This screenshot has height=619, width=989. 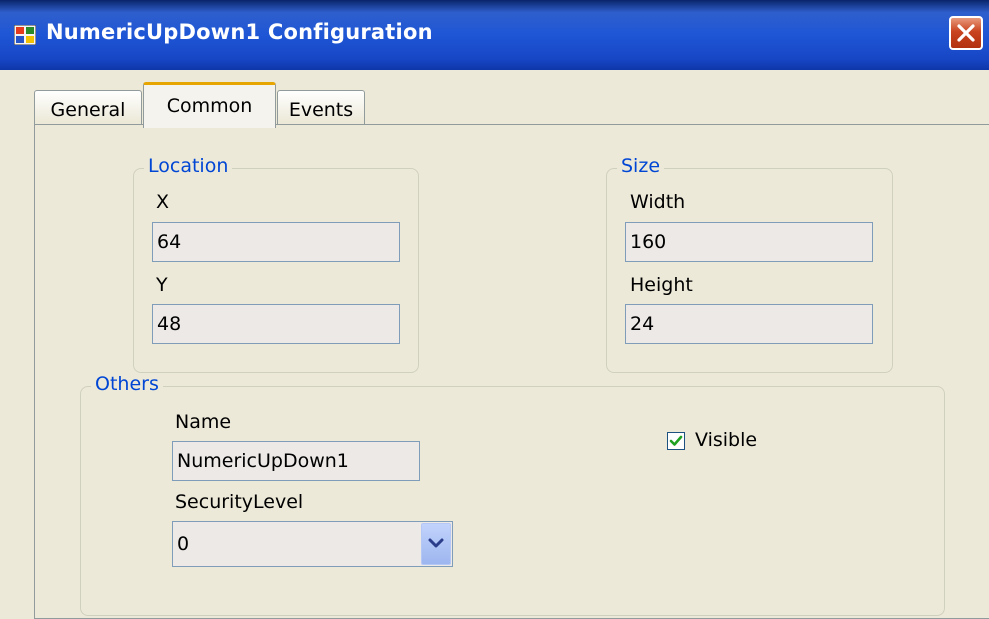 What do you see at coordinates (494, 35) in the screenshot?
I see `title-bar: NumericUpDown1 Configuration` at bounding box center [494, 35].